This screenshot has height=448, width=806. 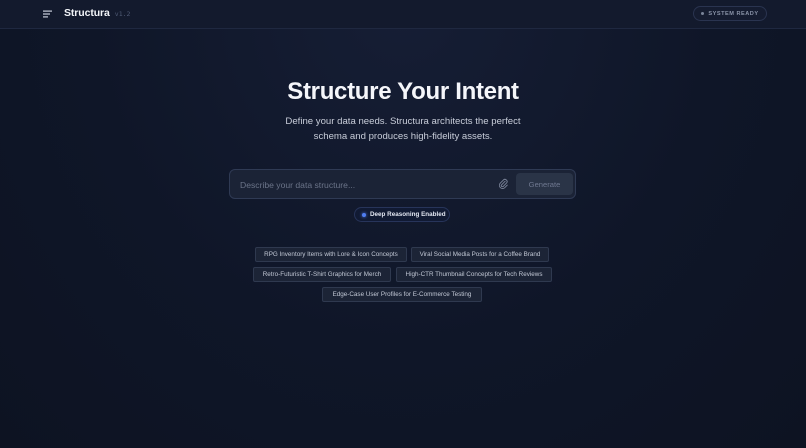 What do you see at coordinates (87, 13) in the screenshot?
I see `brand-name: Structura` at bounding box center [87, 13].